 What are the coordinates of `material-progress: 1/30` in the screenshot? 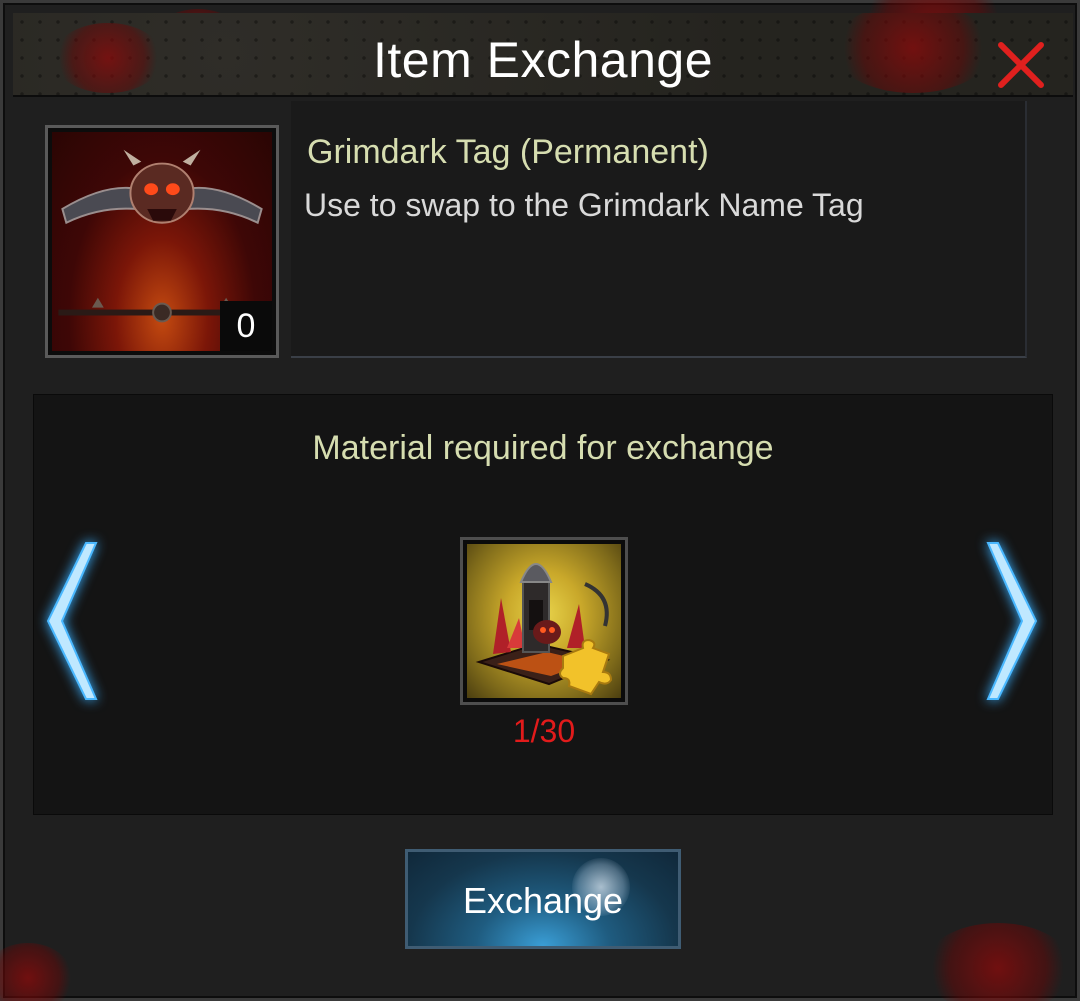 It's located at (544, 731).